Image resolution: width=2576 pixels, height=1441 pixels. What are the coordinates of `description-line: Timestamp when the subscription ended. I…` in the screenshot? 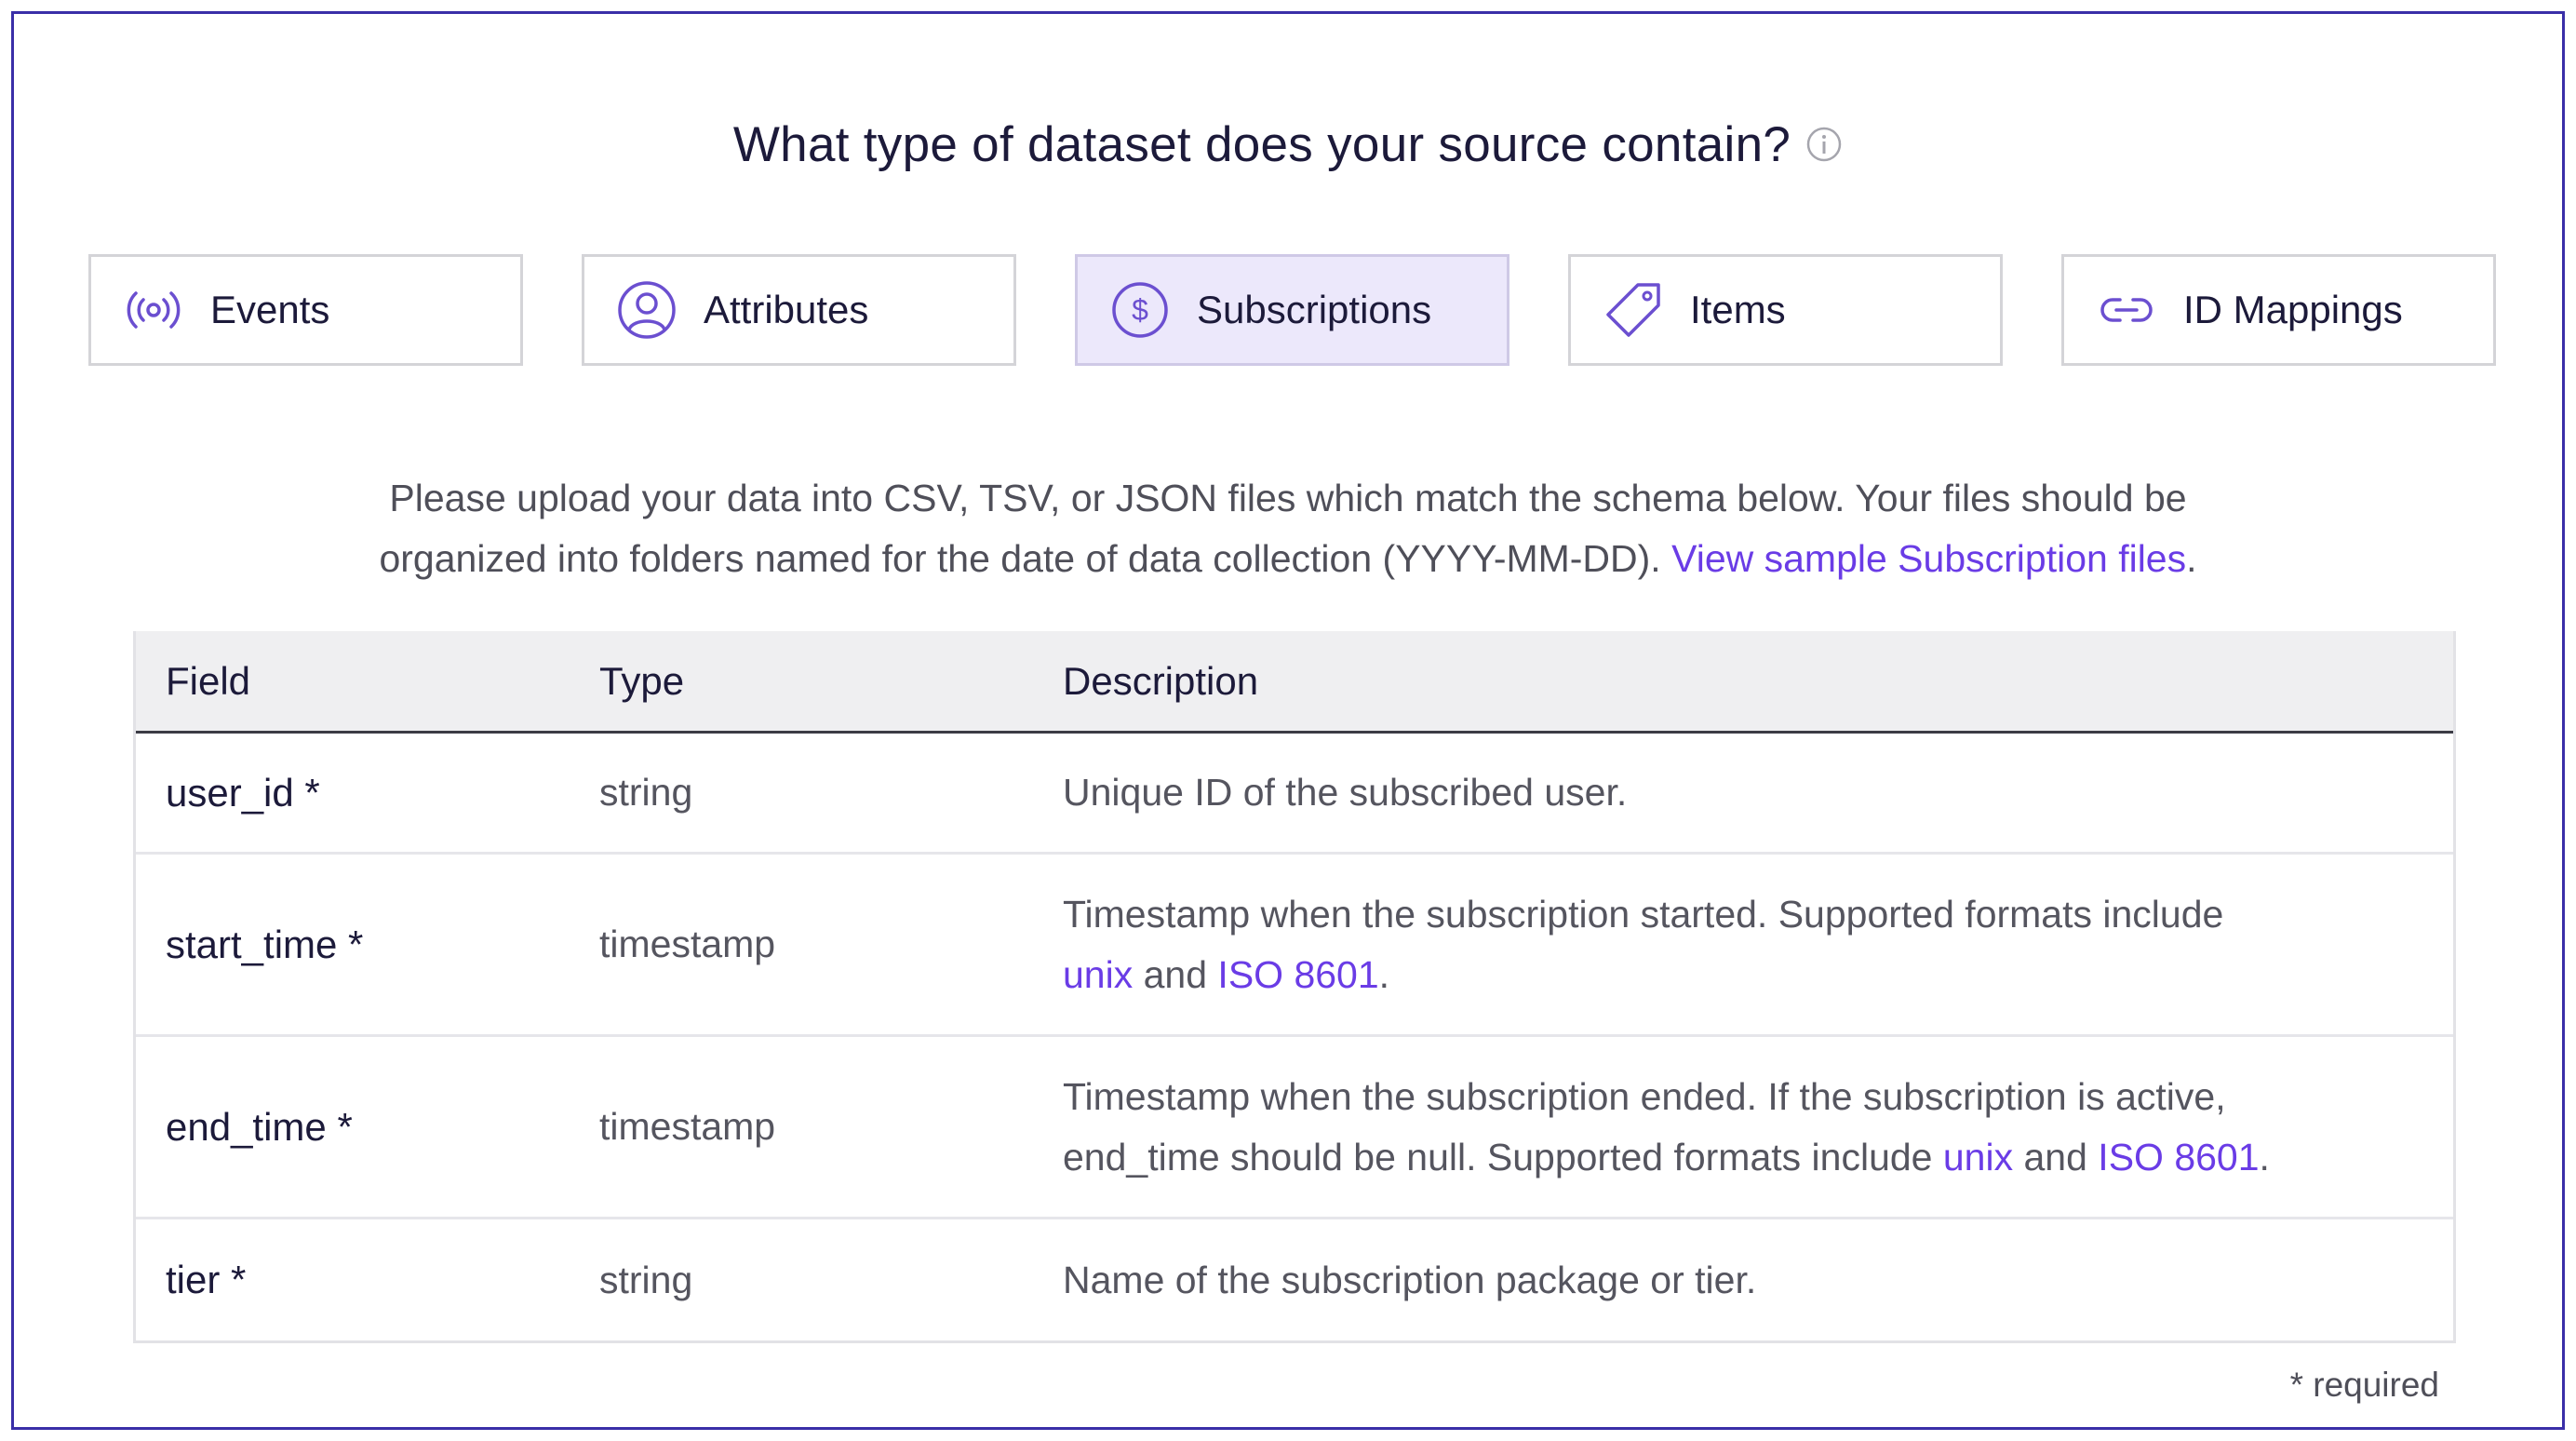 It's located at (1644, 1096).